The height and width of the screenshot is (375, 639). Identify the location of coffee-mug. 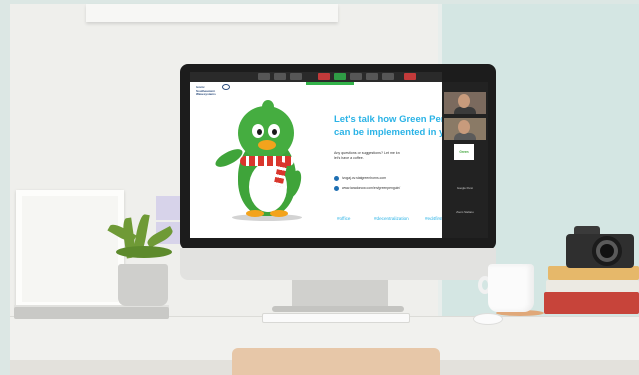
(511, 288).